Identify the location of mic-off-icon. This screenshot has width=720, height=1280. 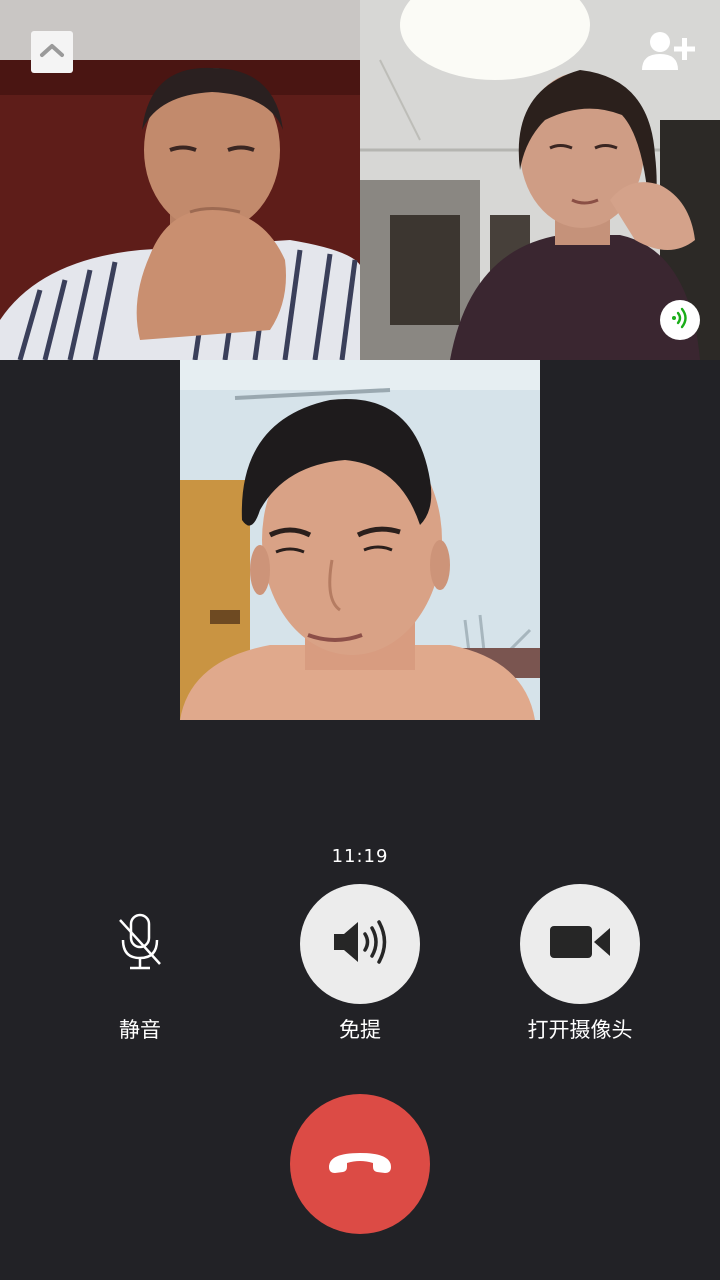
(140, 944).